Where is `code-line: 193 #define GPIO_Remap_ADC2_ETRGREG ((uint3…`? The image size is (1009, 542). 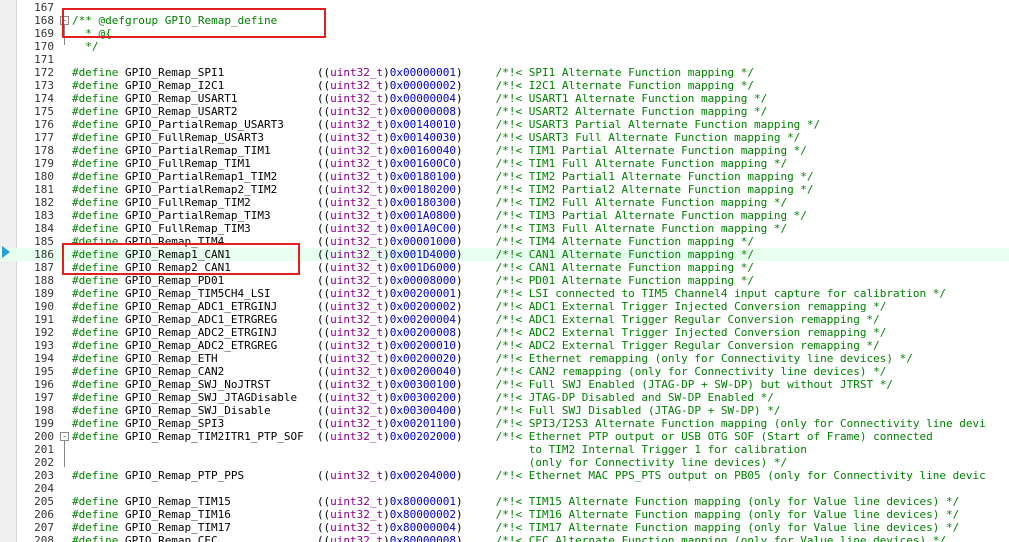 code-line: 193 #define GPIO_Remap_ADC2_ETRGREG ((uint3… is located at coordinates (504, 345).